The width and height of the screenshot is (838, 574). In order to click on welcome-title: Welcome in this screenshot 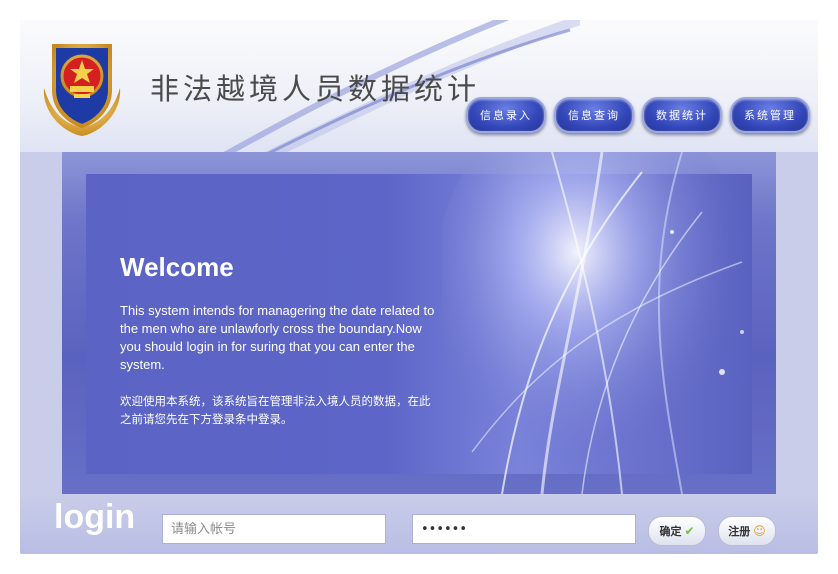, I will do `click(177, 267)`.